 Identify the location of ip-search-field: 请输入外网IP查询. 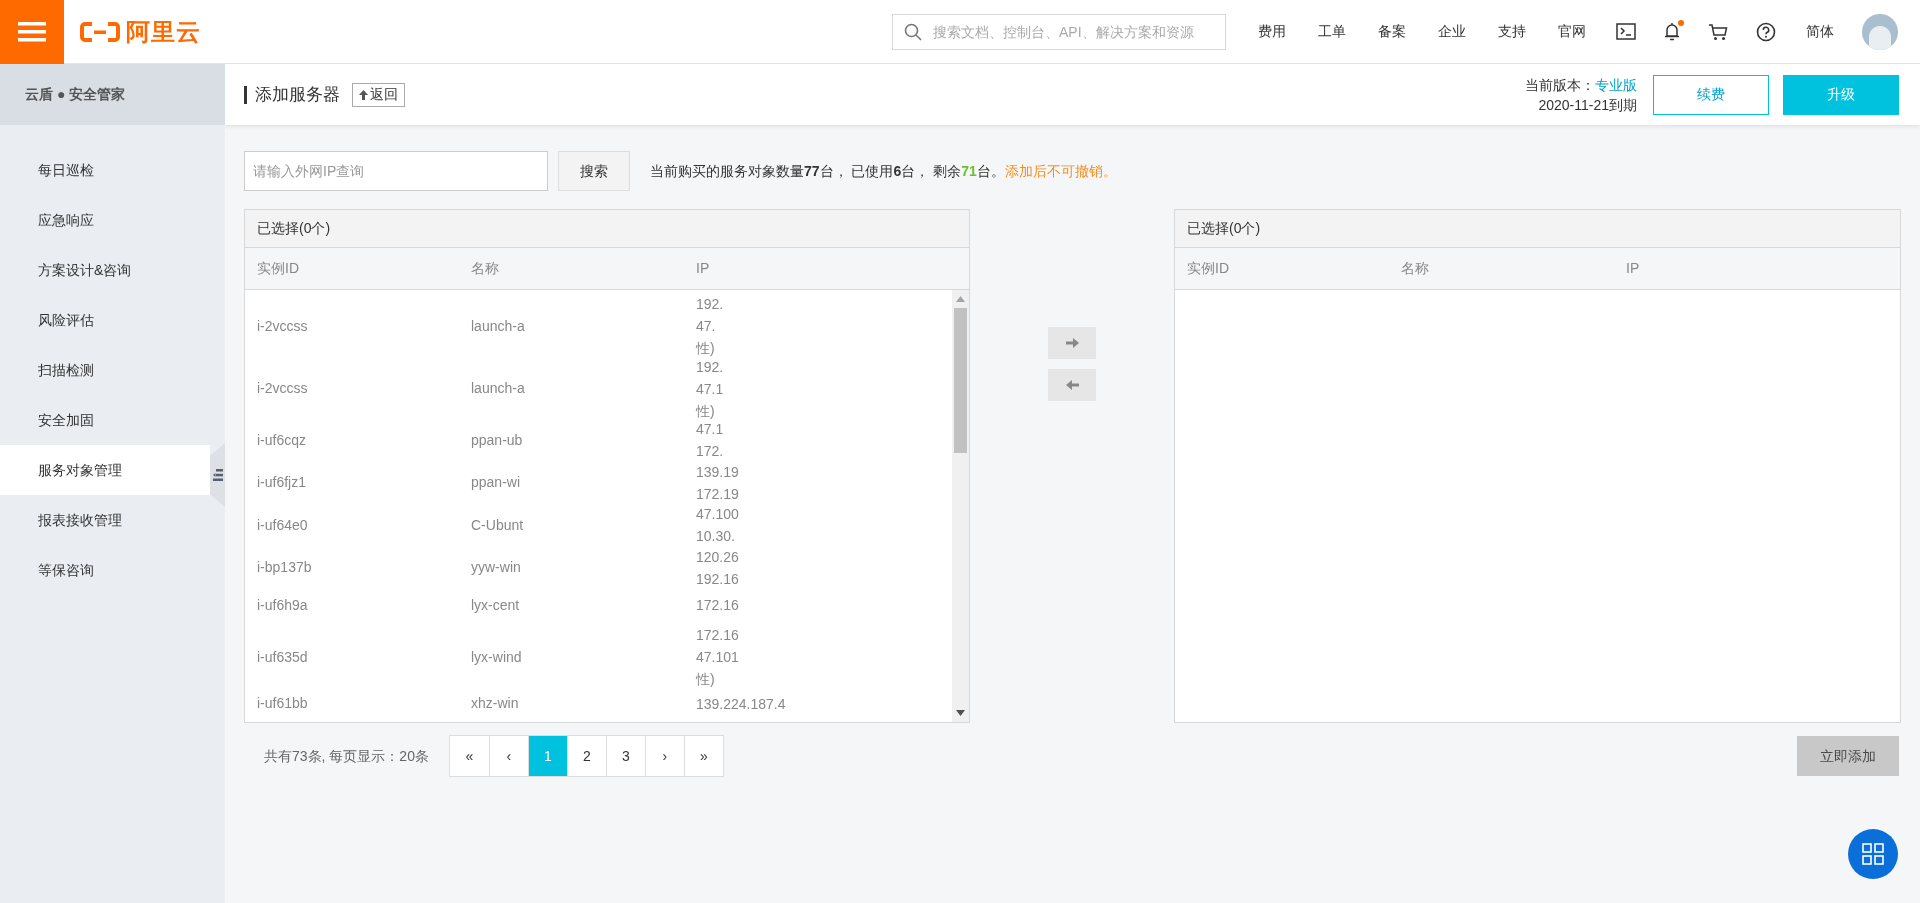
(396, 171).